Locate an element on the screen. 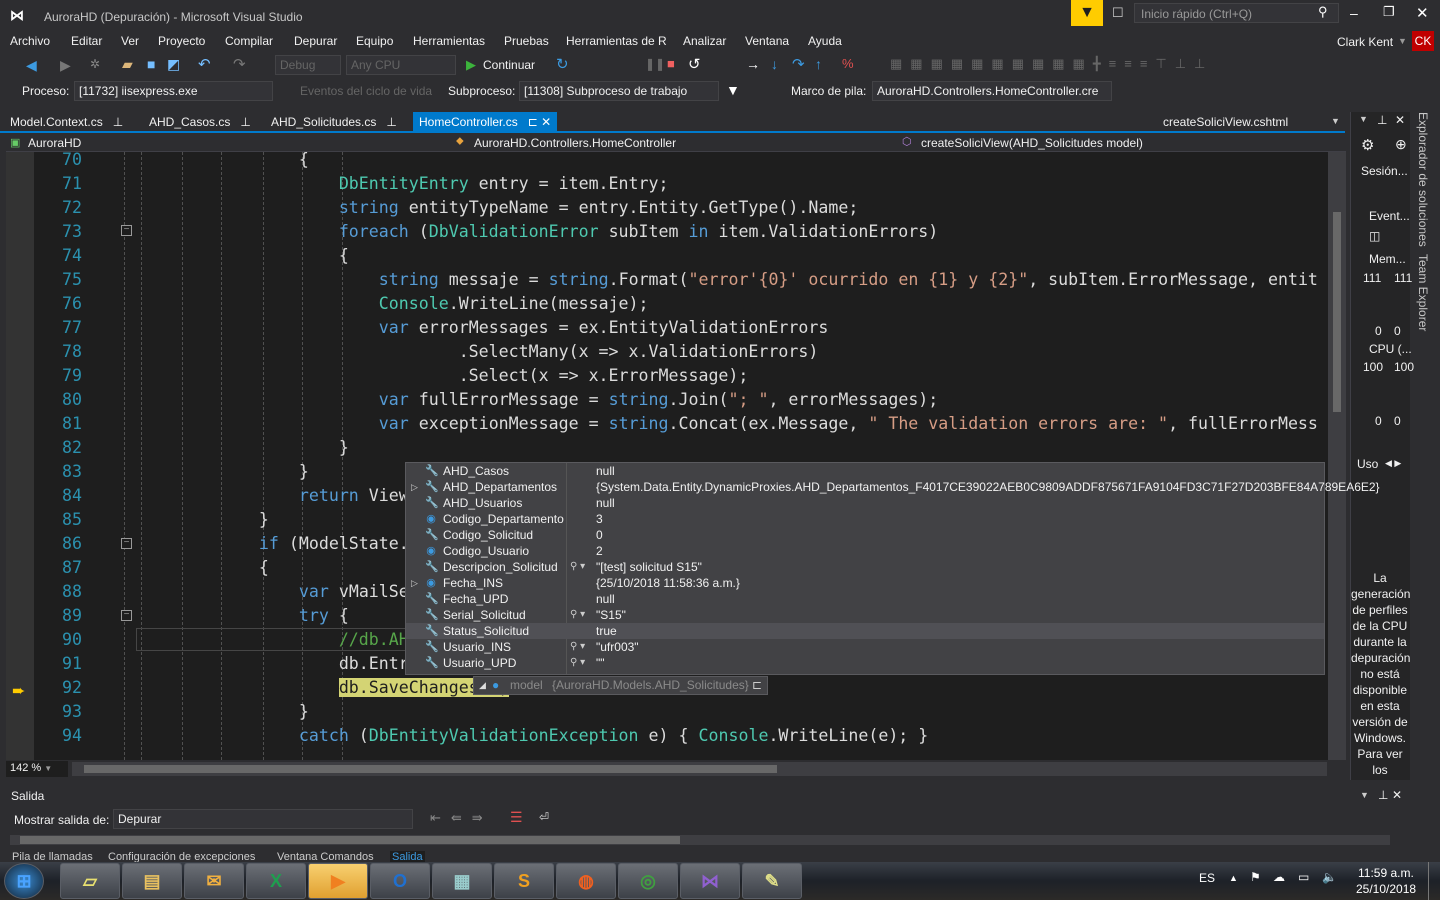 Image resolution: width=1440 pixels, height=900 pixels. menu-analizar: Analizar is located at coordinates (704, 41).